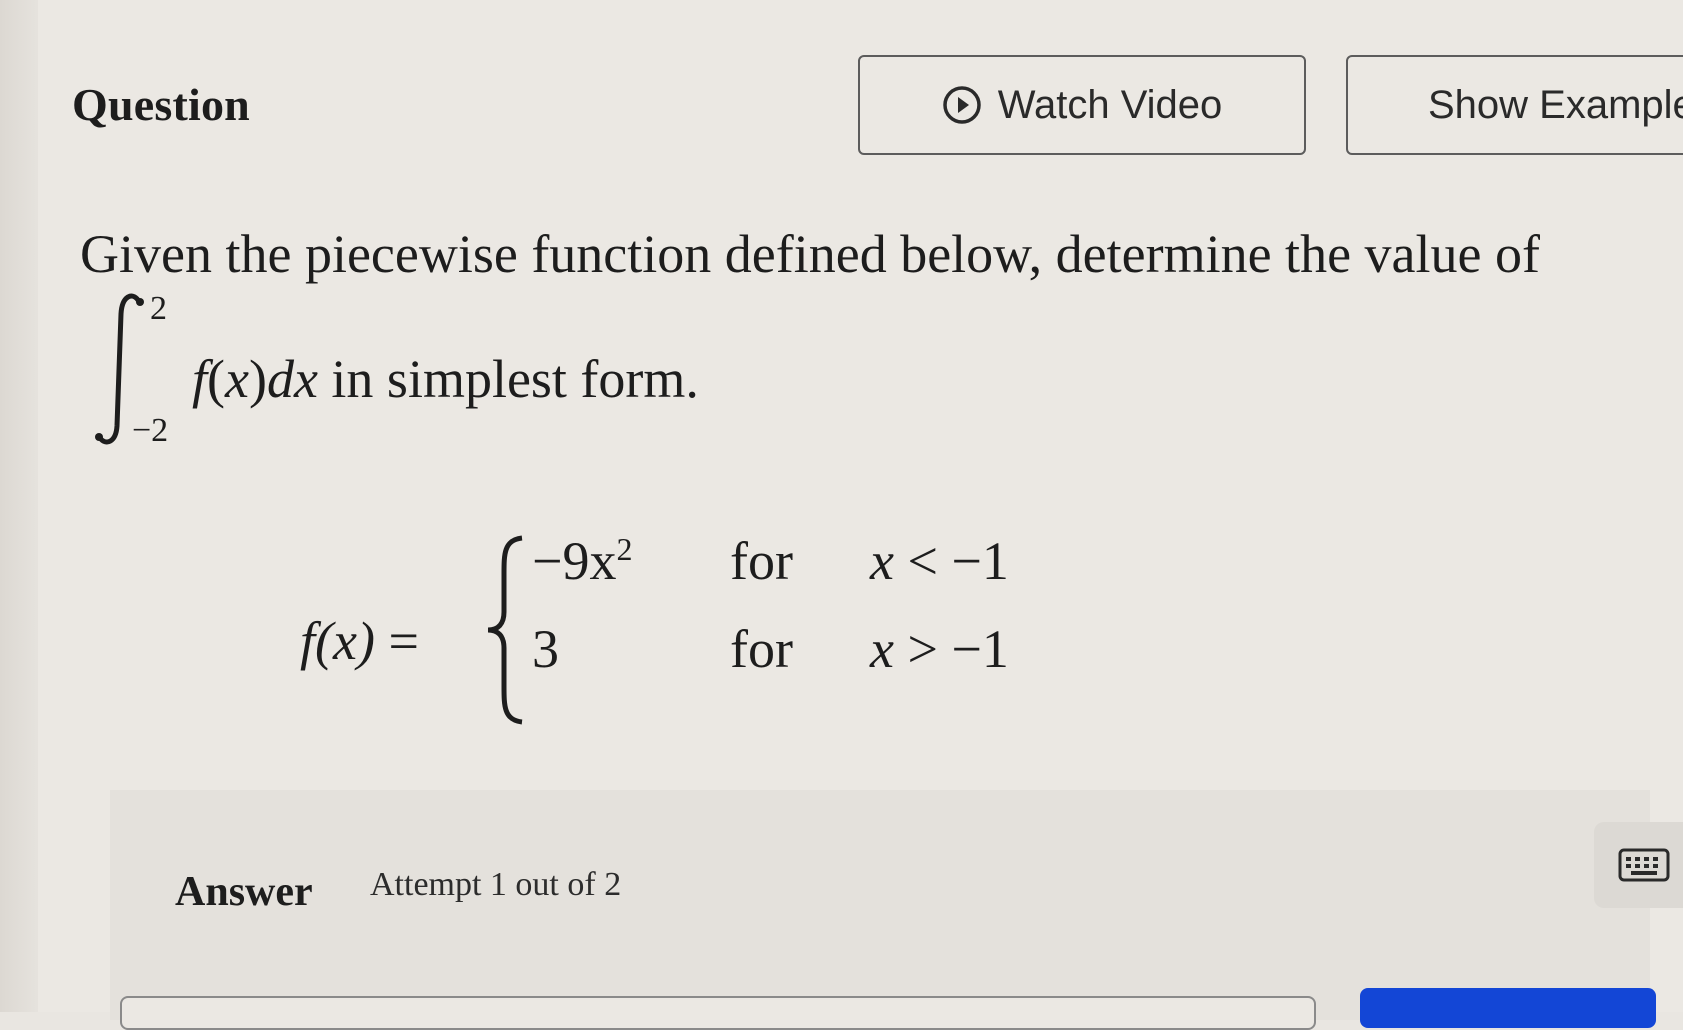  Describe the element at coordinates (508, 379) in the screenshot. I see `integral-suffix: in simplest form.` at that location.